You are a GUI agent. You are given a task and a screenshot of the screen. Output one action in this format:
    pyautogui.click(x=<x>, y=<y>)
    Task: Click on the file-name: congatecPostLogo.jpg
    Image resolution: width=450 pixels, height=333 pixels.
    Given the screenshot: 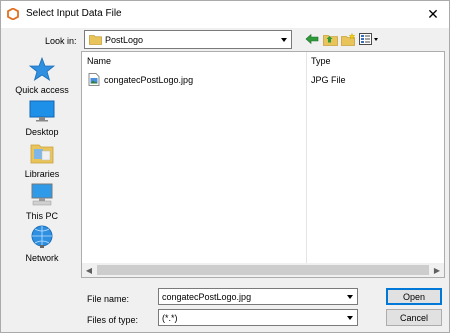 What is the action you would take?
    pyautogui.click(x=149, y=80)
    